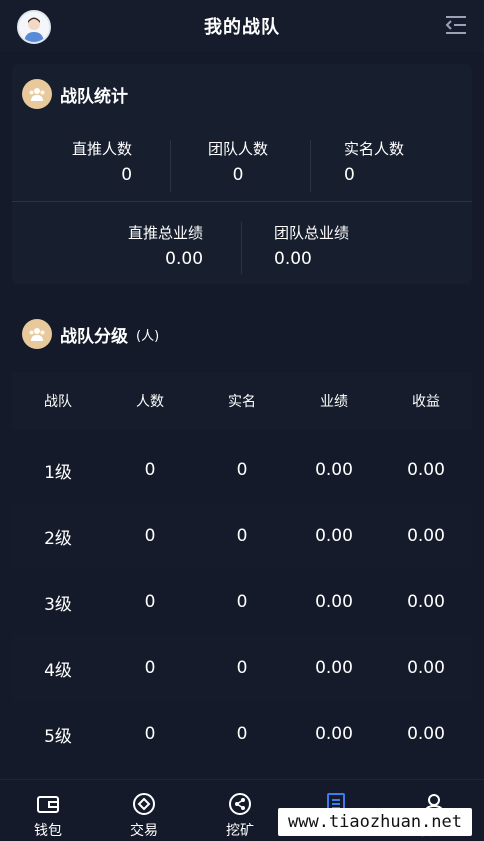 This screenshot has width=484, height=841. Describe the element at coordinates (48, 804) in the screenshot. I see `wallet-icon` at that location.